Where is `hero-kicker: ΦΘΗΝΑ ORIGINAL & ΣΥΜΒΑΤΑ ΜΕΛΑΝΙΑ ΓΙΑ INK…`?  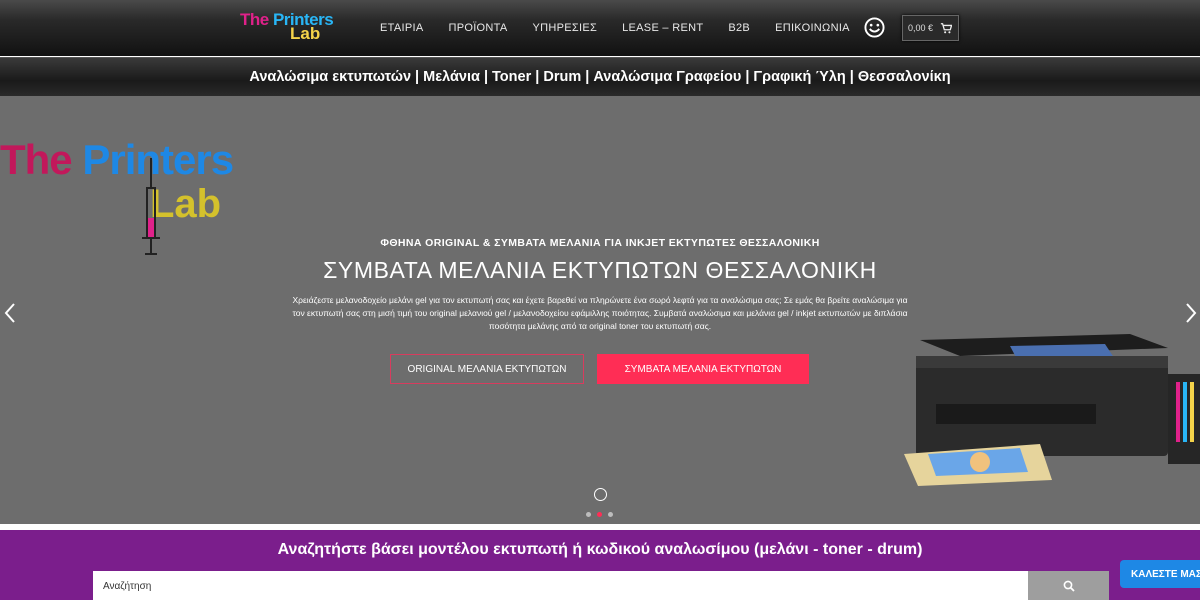
hero-kicker: ΦΘΗΝΑ ORIGINAL & ΣΥΜΒΑΤΑ ΜΕΛΑΝΙΑ ΓΙΑ INK… is located at coordinates (600, 243).